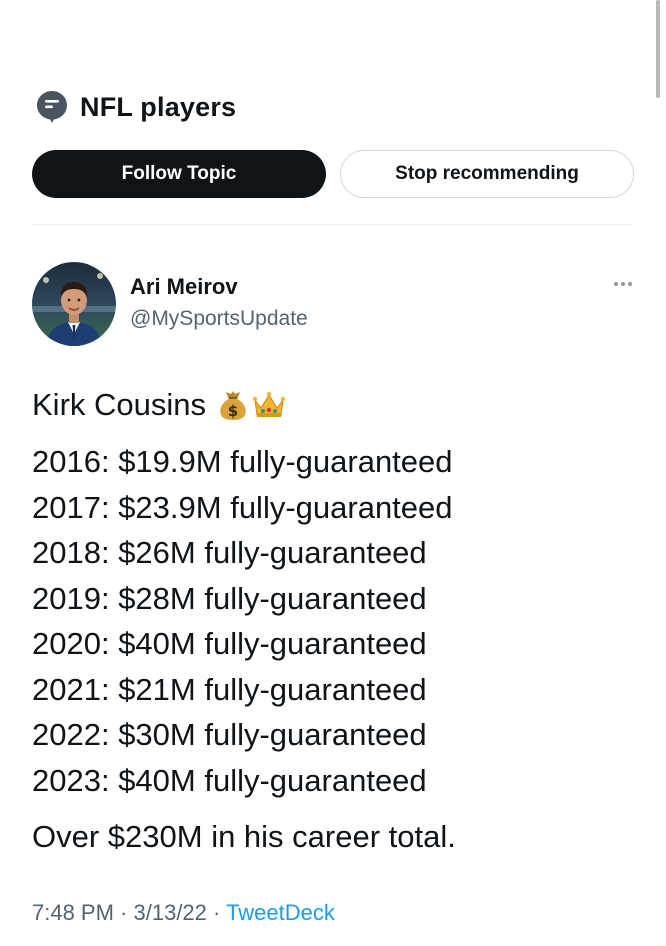 Image resolution: width=666 pixels, height=946 pixels. Describe the element at coordinates (487, 174) in the screenshot. I see `stop-recommending-button: Stop recommending` at that location.